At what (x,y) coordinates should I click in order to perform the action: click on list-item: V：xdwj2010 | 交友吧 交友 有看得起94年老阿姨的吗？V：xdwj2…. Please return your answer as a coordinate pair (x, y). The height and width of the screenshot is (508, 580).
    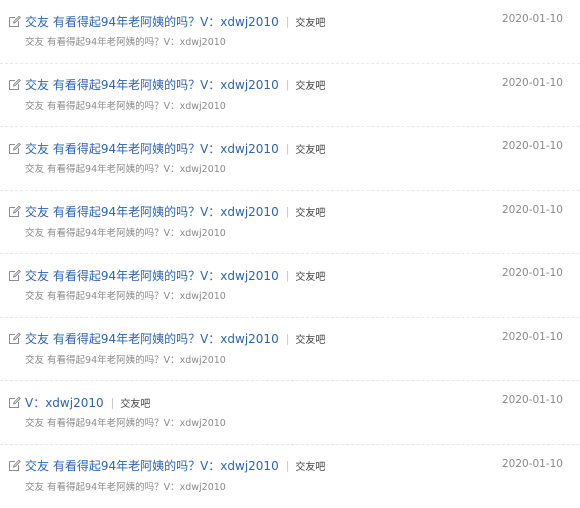
    Looking at the image, I should click on (290, 413).